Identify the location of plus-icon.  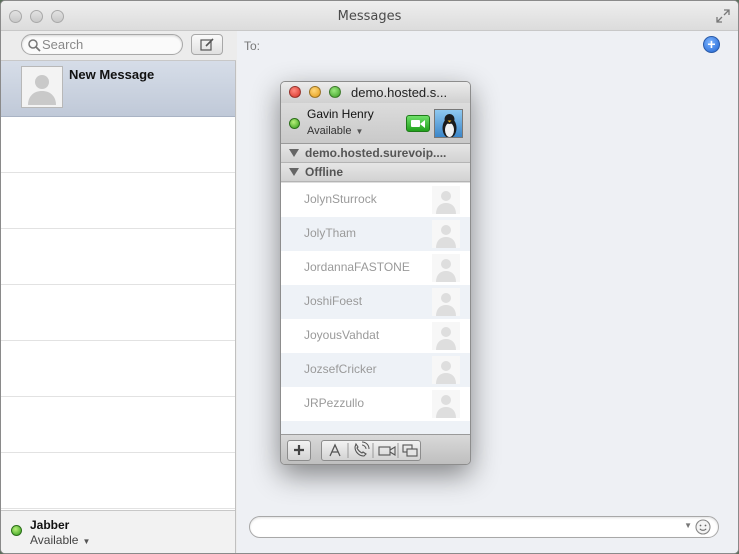
(299, 450).